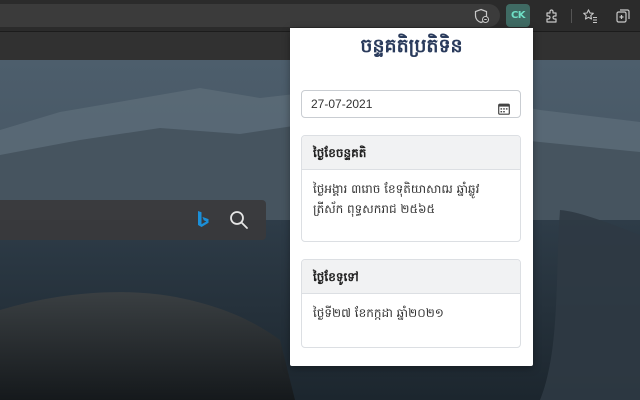 The height and width of the screenshot is (400, 640). I want to click on extension-badge-label: CK, so click(518, 15).